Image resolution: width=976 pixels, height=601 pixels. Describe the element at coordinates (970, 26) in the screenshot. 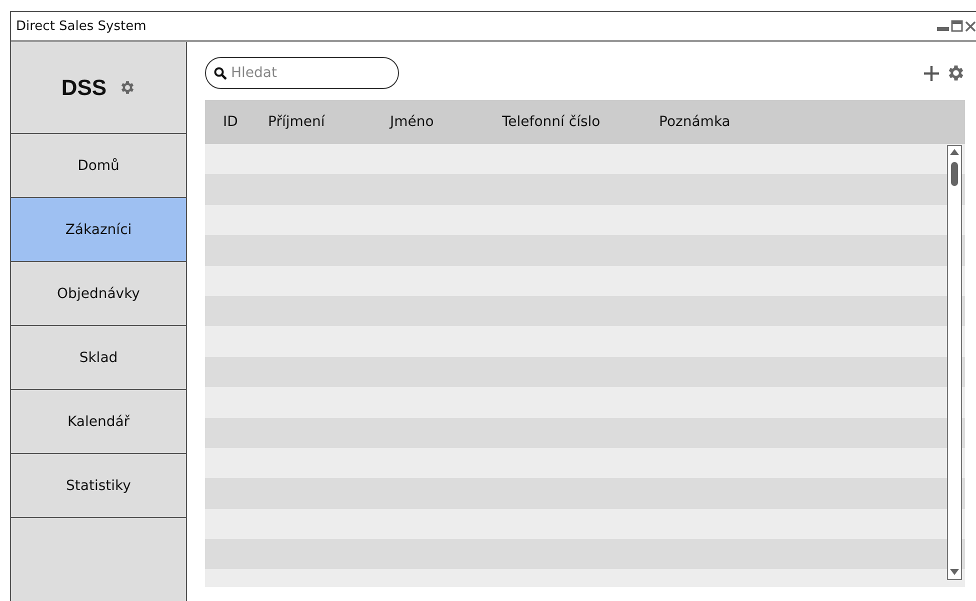

I see `close-icon` at that location.